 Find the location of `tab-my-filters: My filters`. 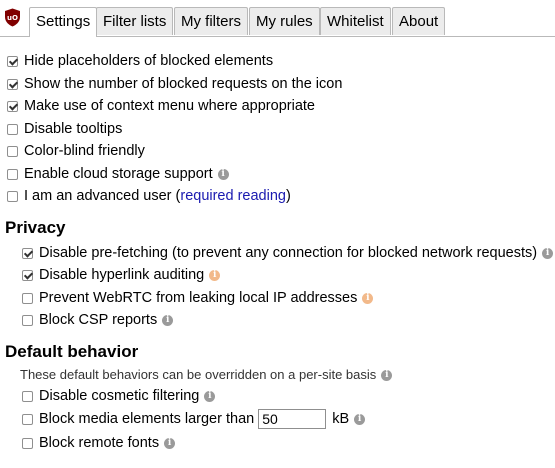

tab-my-filters: My filters is located at coordinates (211, 21).